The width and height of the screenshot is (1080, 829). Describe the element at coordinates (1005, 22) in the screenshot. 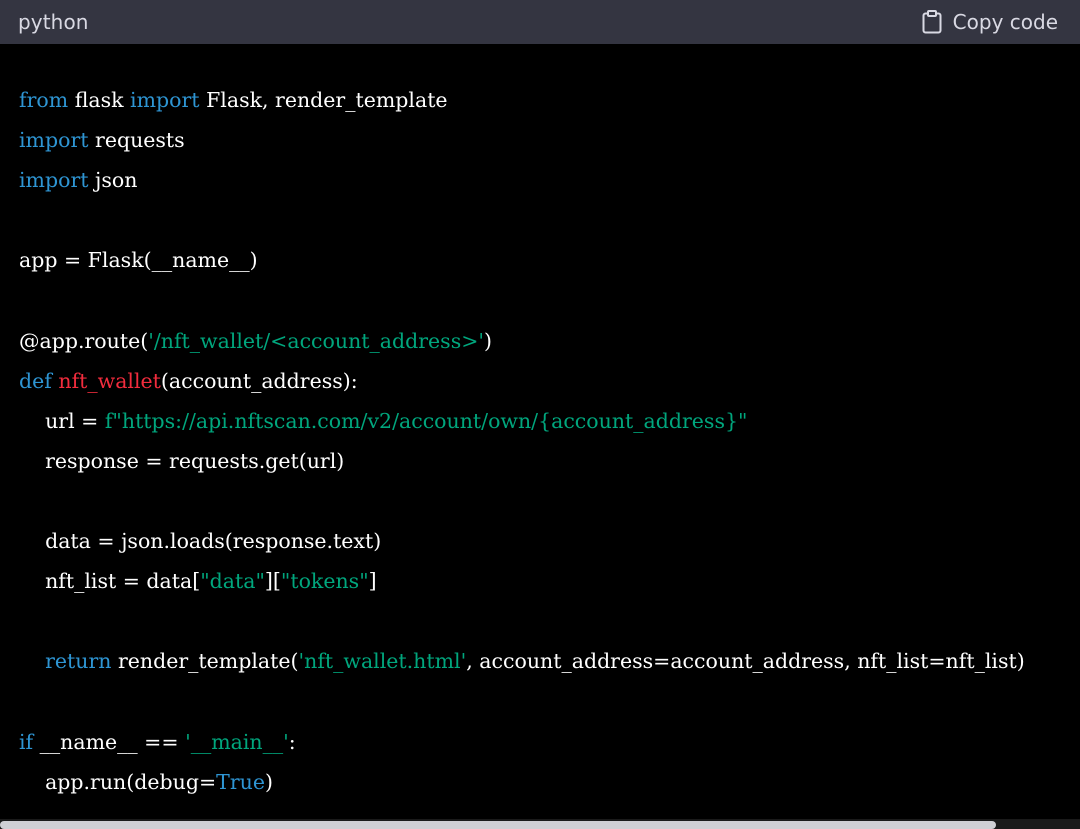

I see `copy-code-label: Copy code` at that location.